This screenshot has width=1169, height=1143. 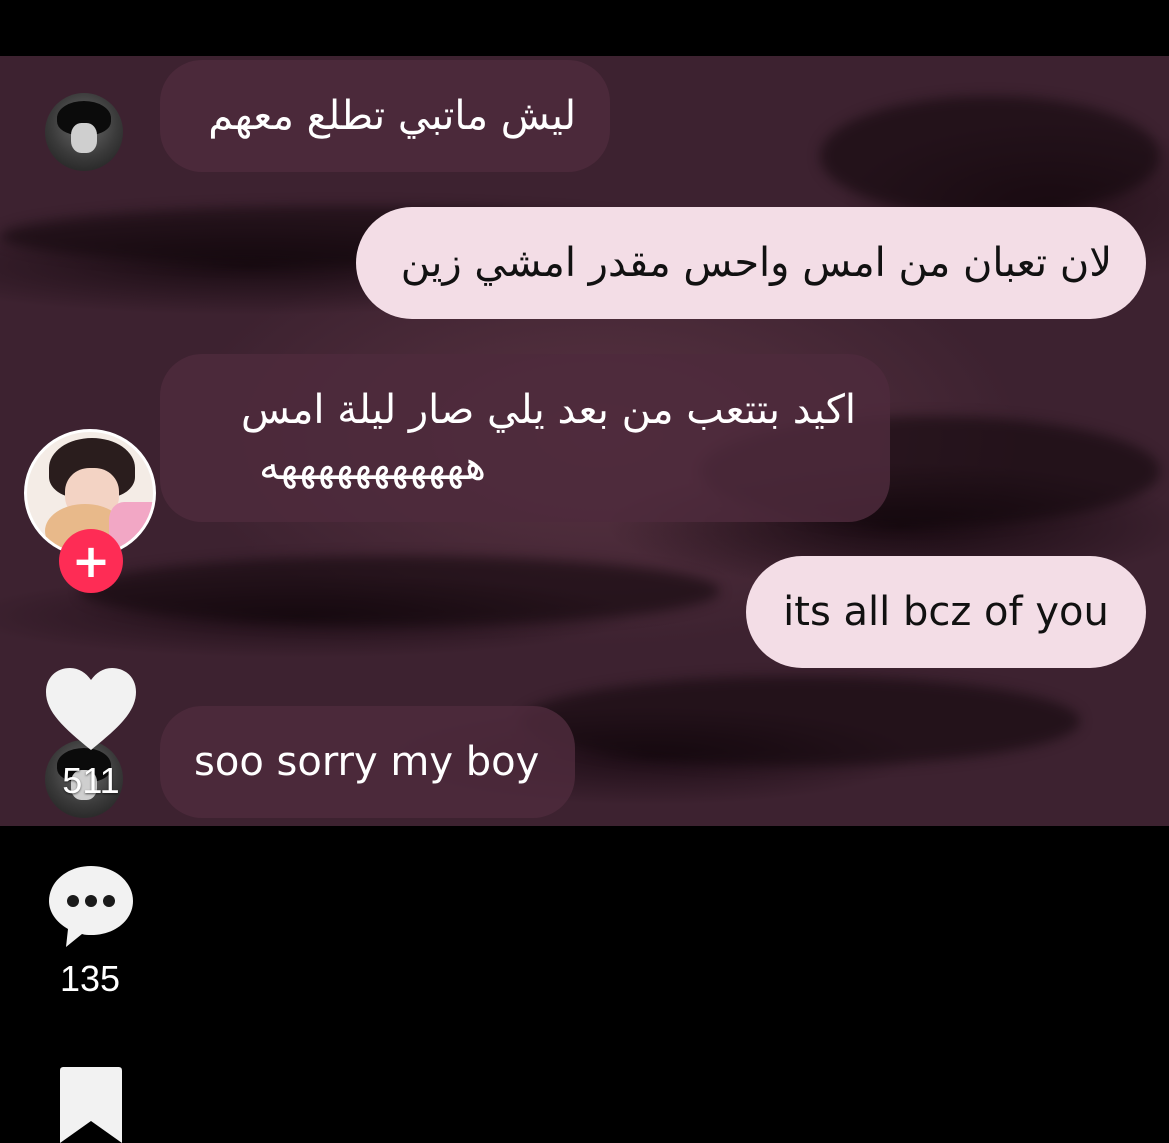 I want to click on message-text-line: هههههههههههه, so click(x=372, y=466).